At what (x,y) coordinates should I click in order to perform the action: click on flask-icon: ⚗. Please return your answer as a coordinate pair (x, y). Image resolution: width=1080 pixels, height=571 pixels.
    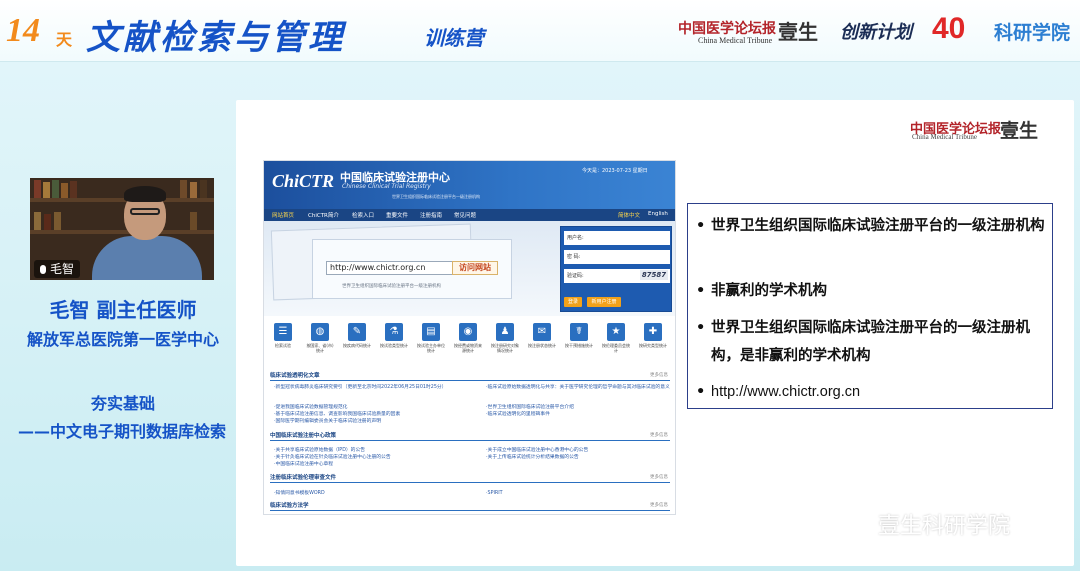
    Looking at the image, I should click on (394, 332).